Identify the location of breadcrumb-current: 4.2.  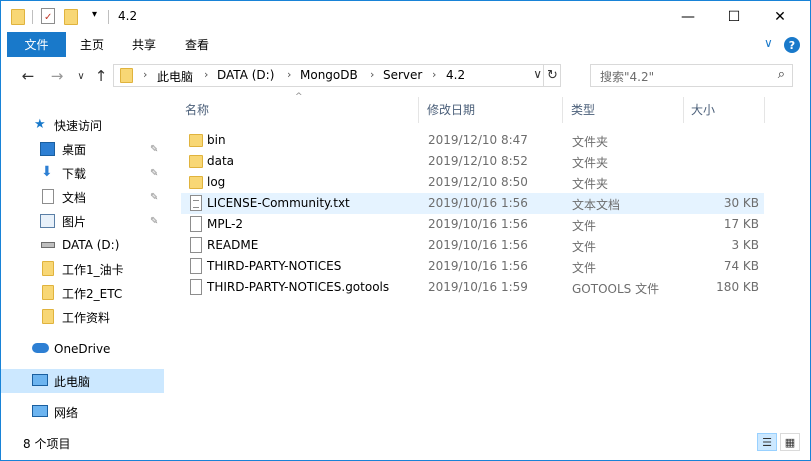
(455, 75).